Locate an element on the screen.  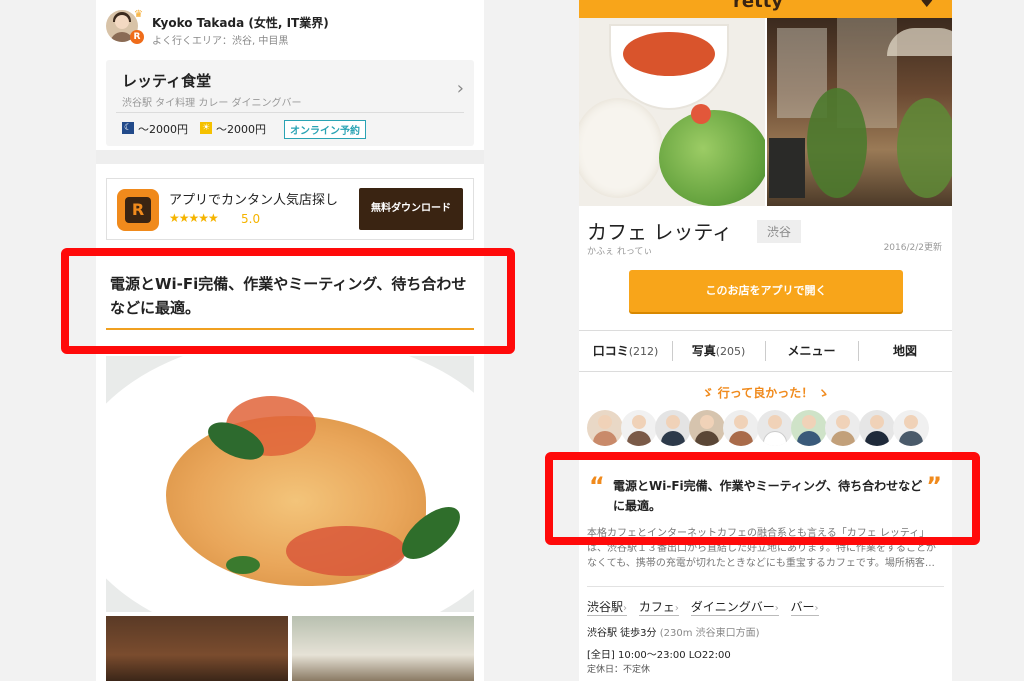
free-download-button: 無料ダウンロード is located at coordinates (411, 209).